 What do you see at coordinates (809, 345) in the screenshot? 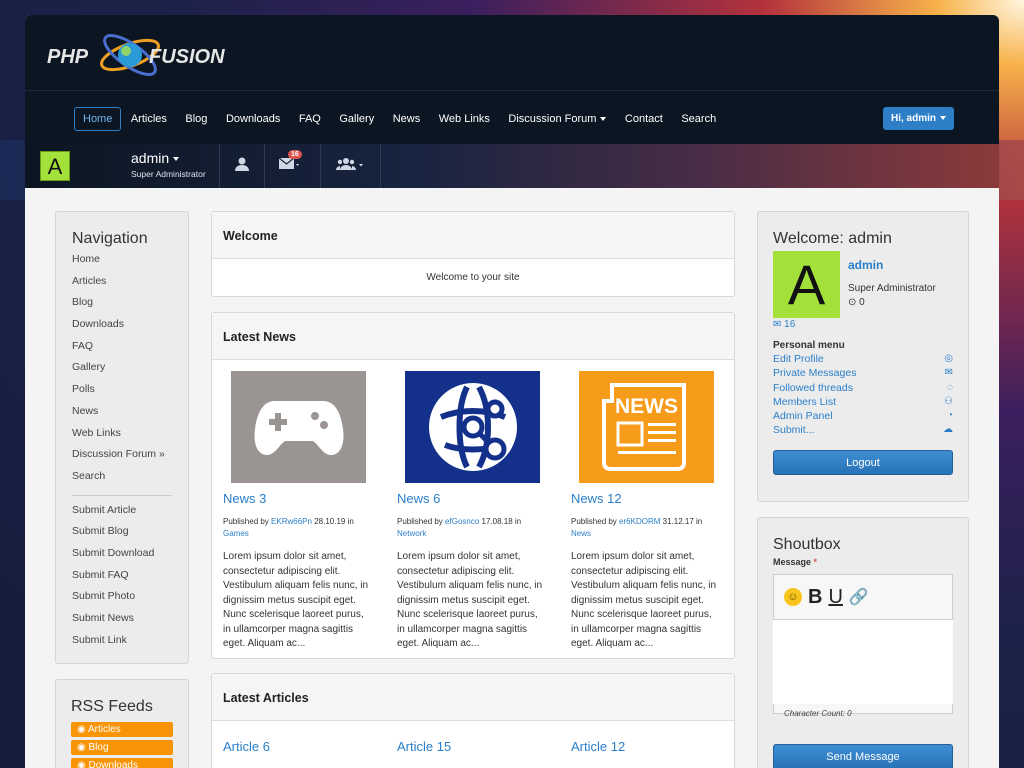
I see `personal-menu-title: Personal menu` at bounding box center [809, 345].